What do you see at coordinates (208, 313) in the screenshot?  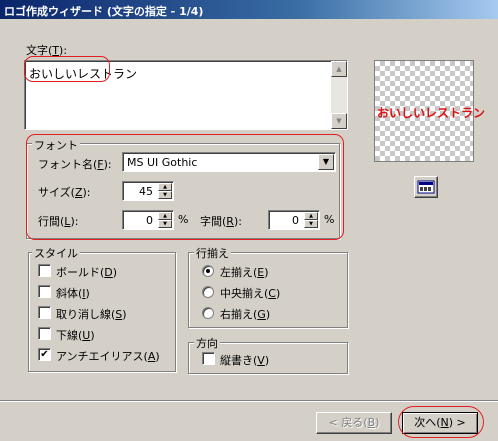 I see `align-right-radio` at bounding box center [208, 313].